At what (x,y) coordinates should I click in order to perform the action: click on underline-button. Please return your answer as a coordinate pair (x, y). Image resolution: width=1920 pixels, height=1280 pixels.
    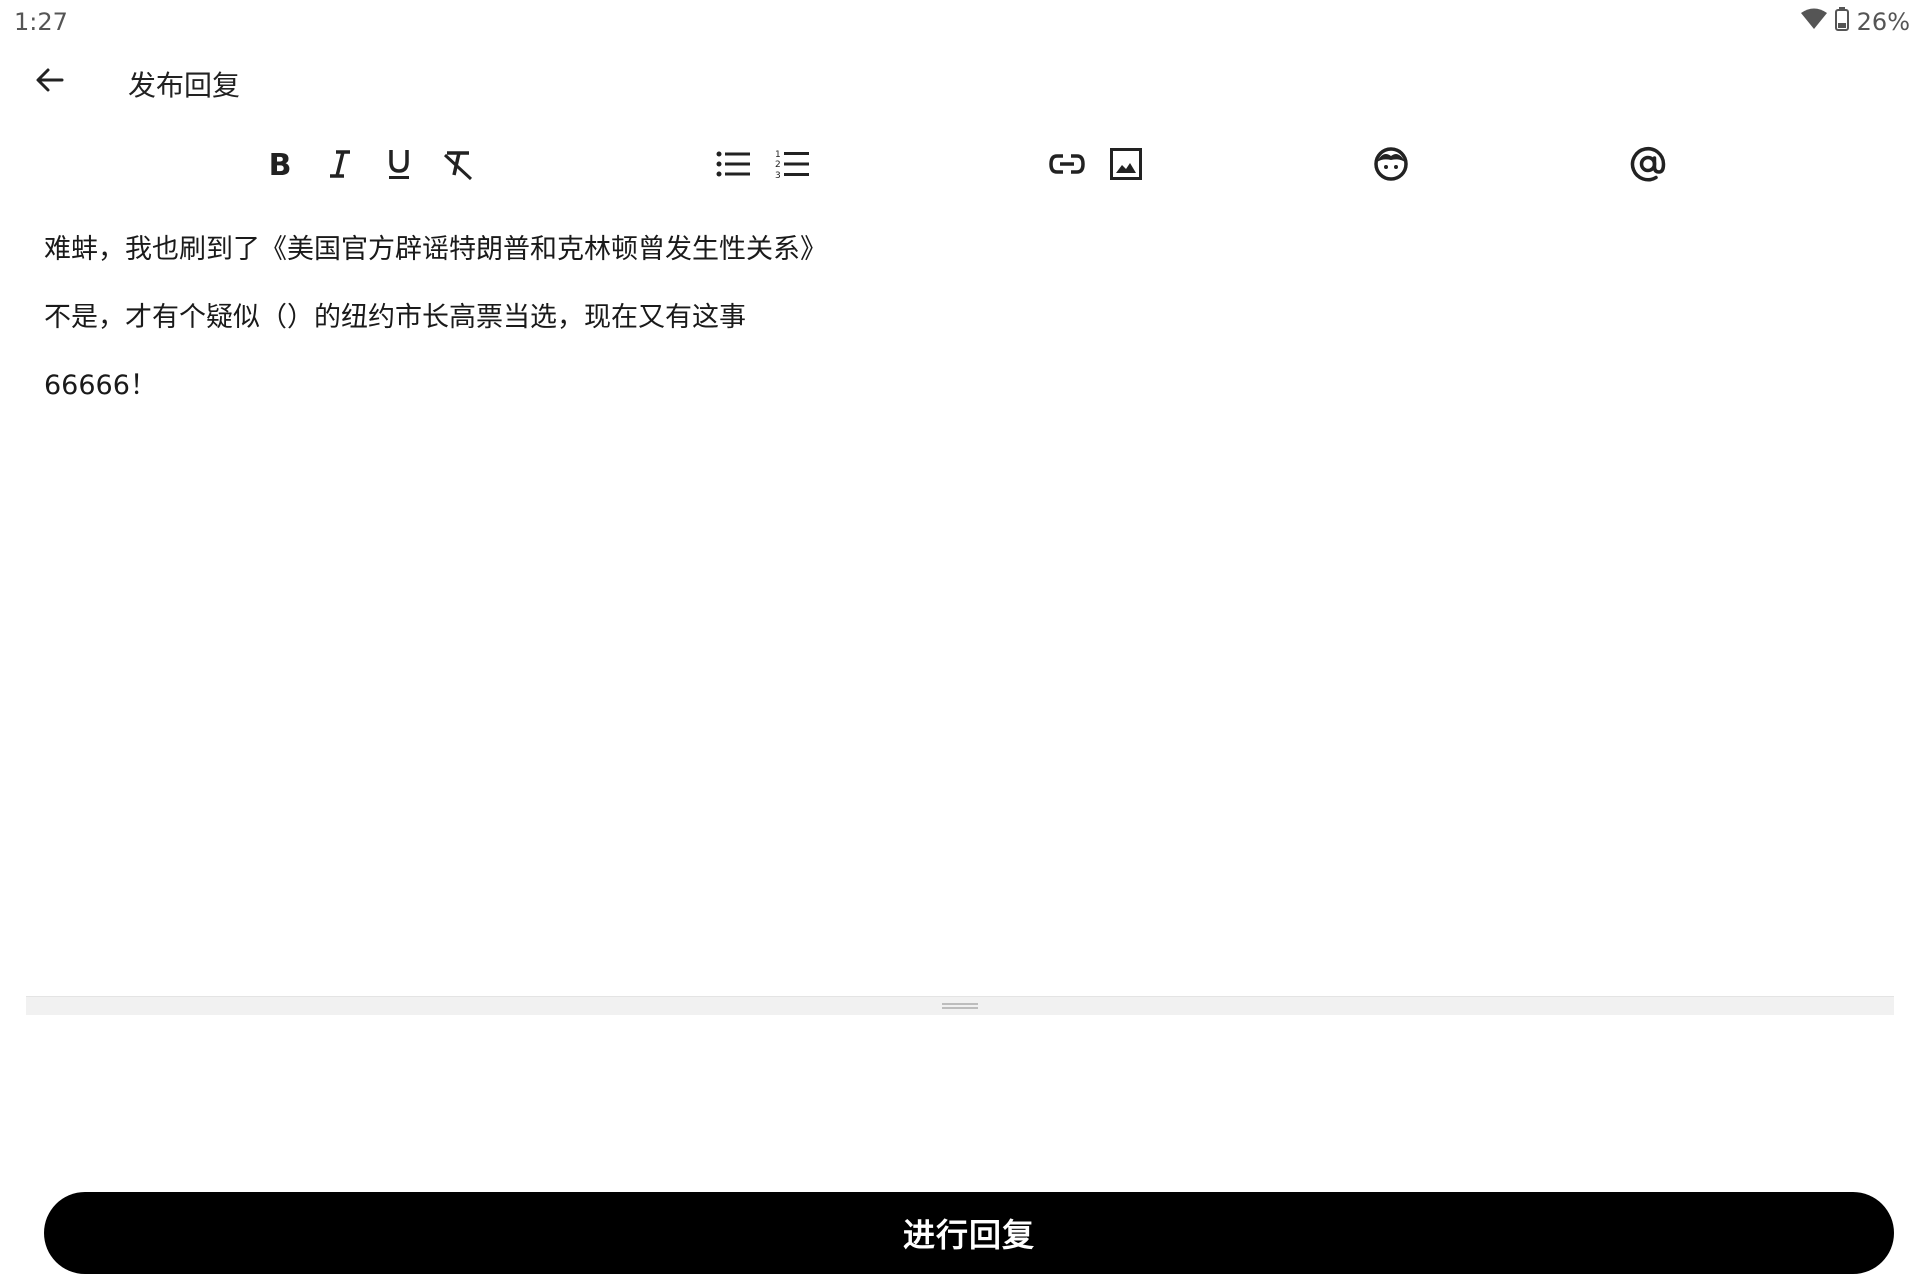
    Looking at the image, I should click on (399, 164).